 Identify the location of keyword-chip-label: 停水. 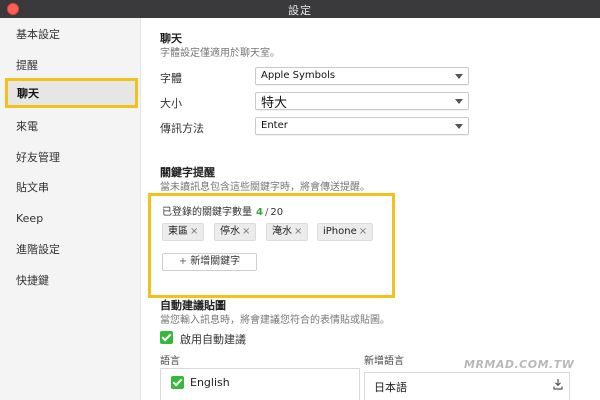
(230, 231).